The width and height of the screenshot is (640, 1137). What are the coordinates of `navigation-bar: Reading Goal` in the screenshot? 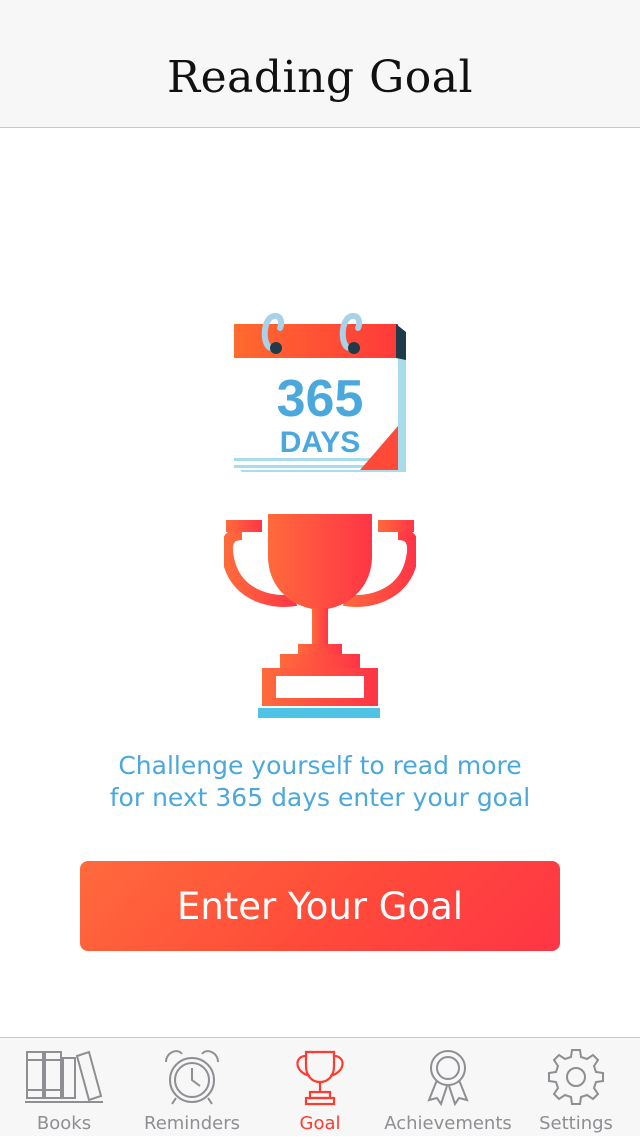 It's located at (320, 64).